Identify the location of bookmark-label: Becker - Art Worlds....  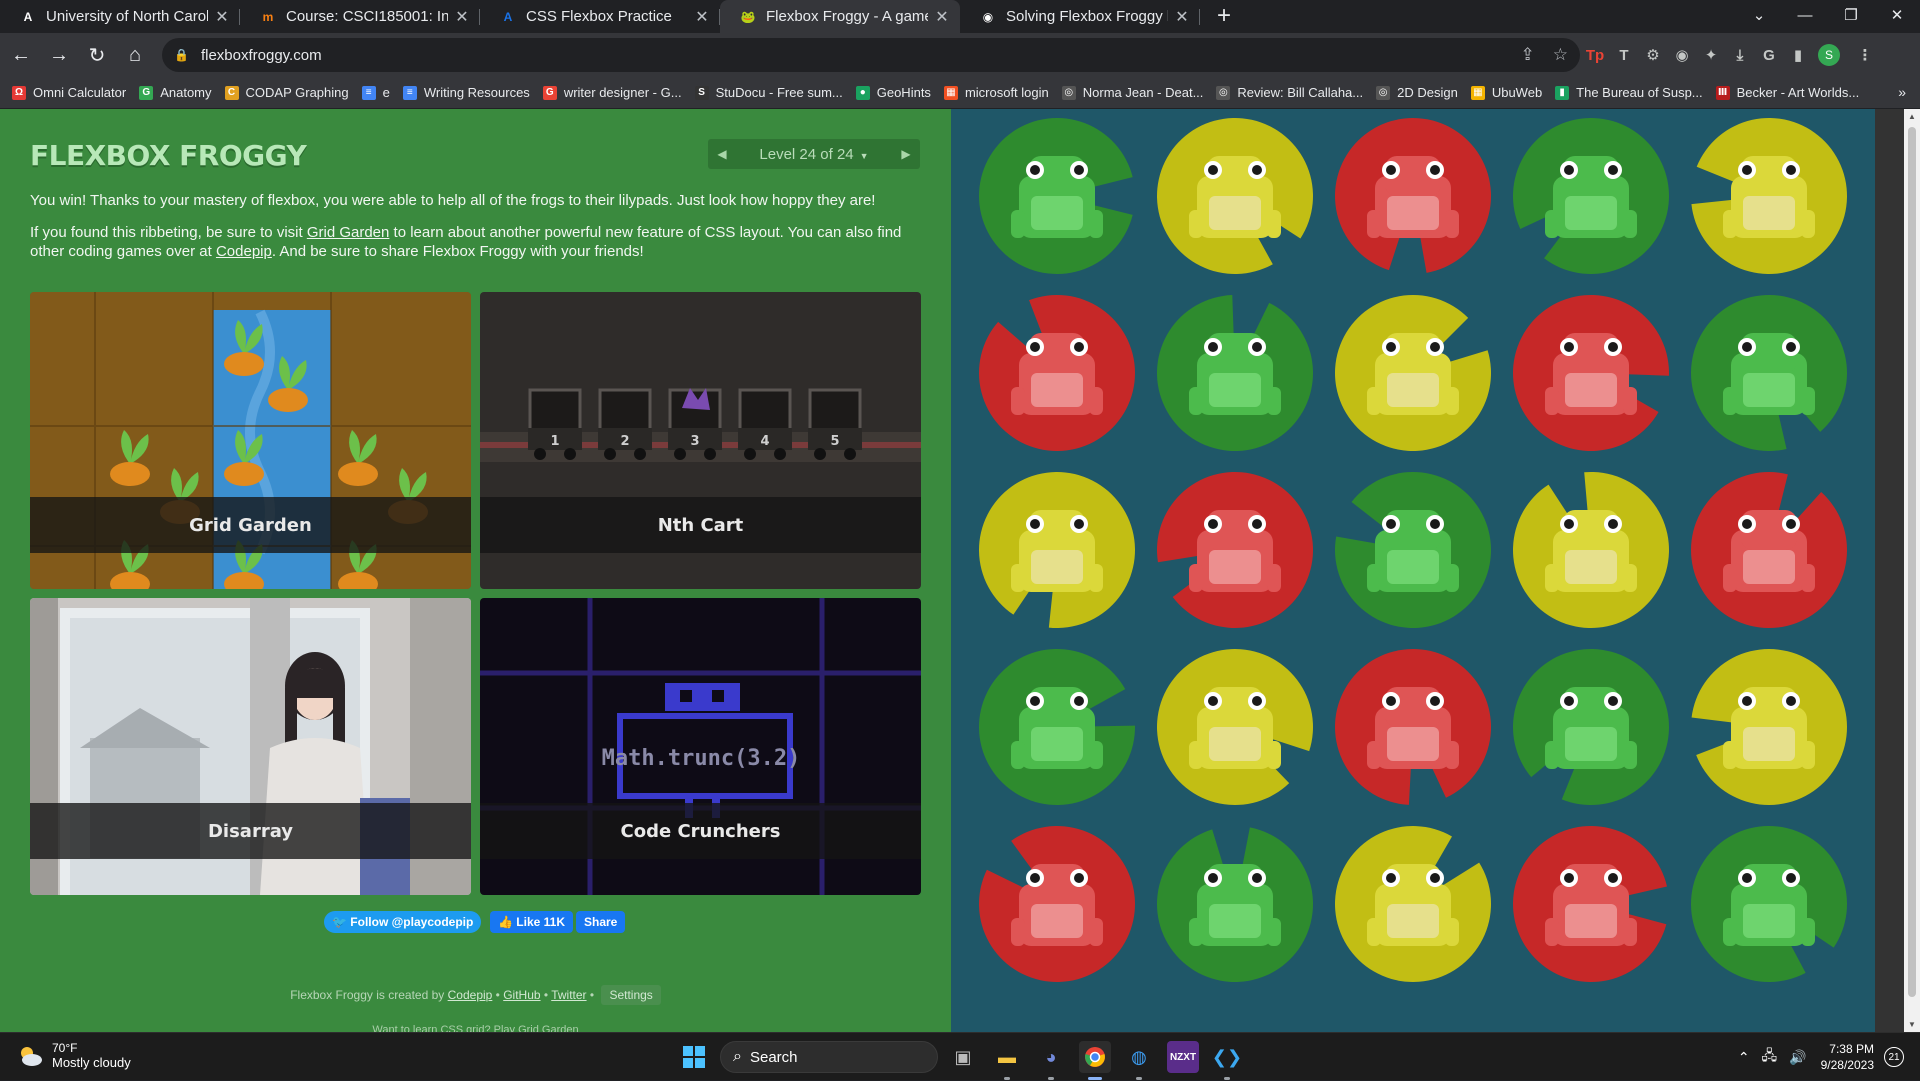
(1798, 92).